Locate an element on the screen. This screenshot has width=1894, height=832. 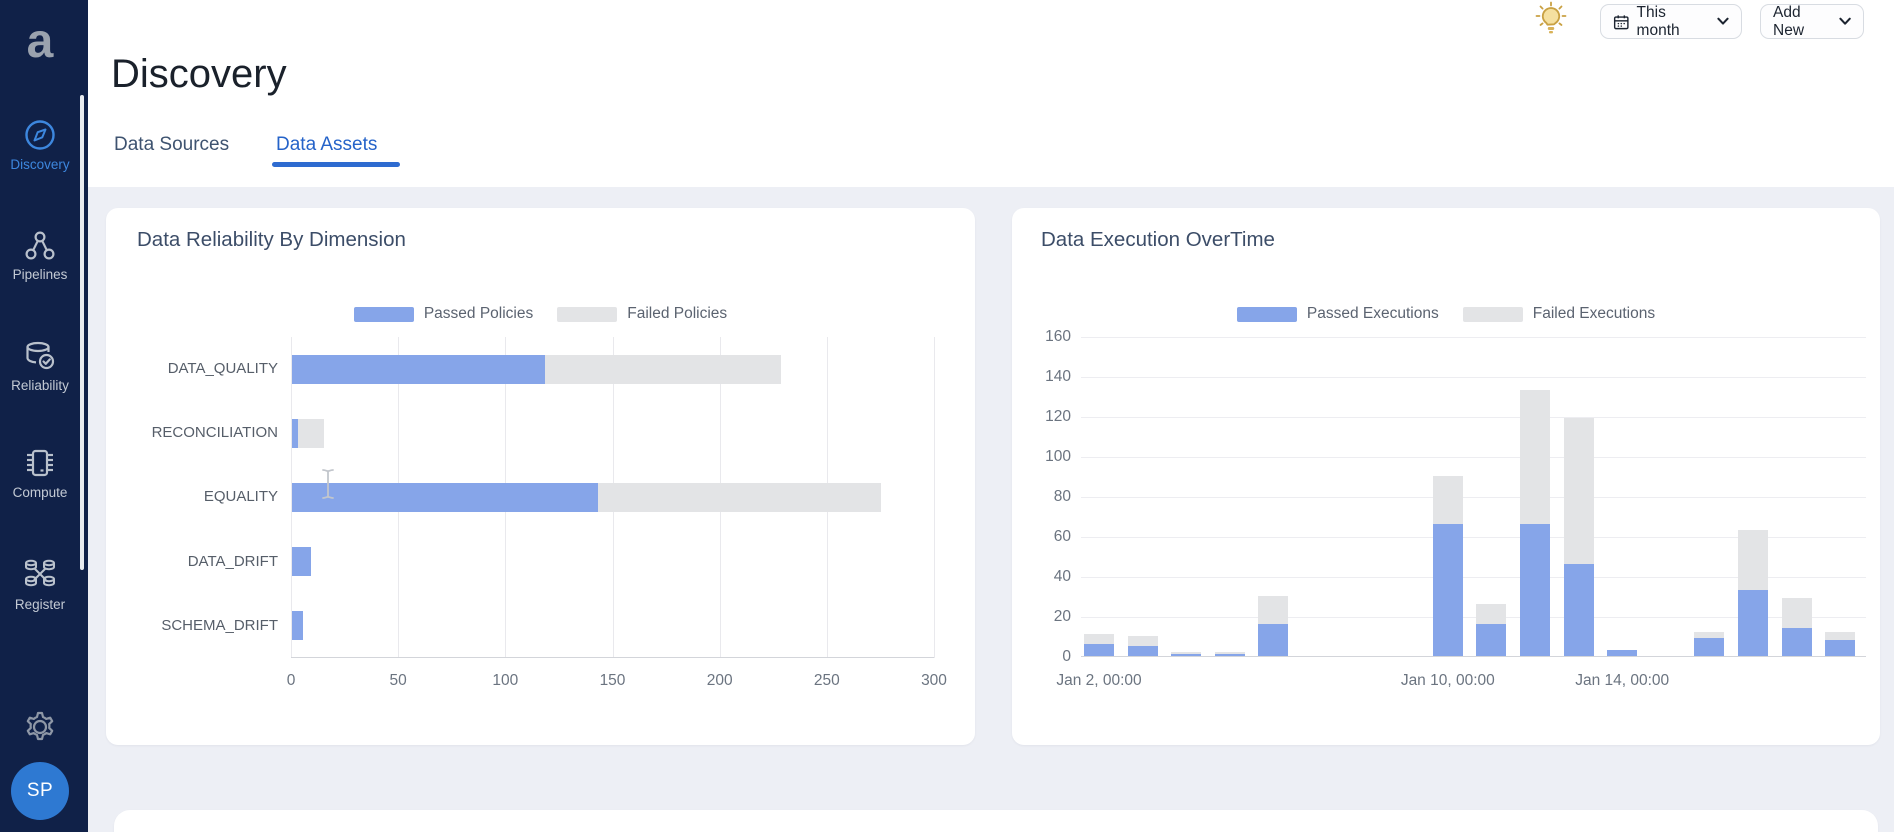
settings-button is located at coordinates (40, 729).